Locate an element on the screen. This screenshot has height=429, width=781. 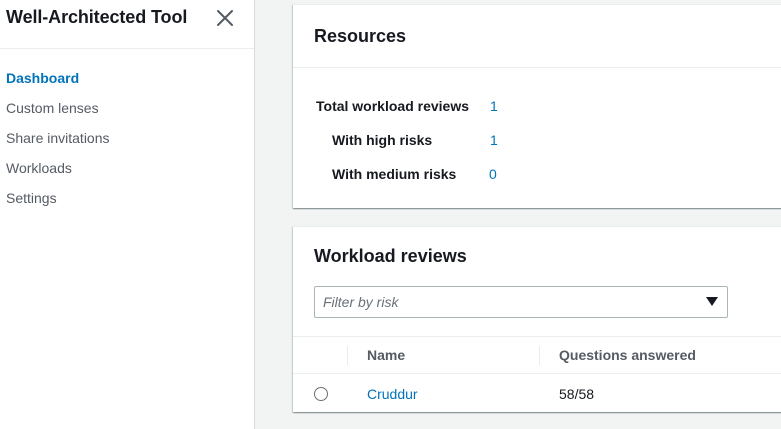
table-header: Name Questions answered is located at coordinates (537, 355).